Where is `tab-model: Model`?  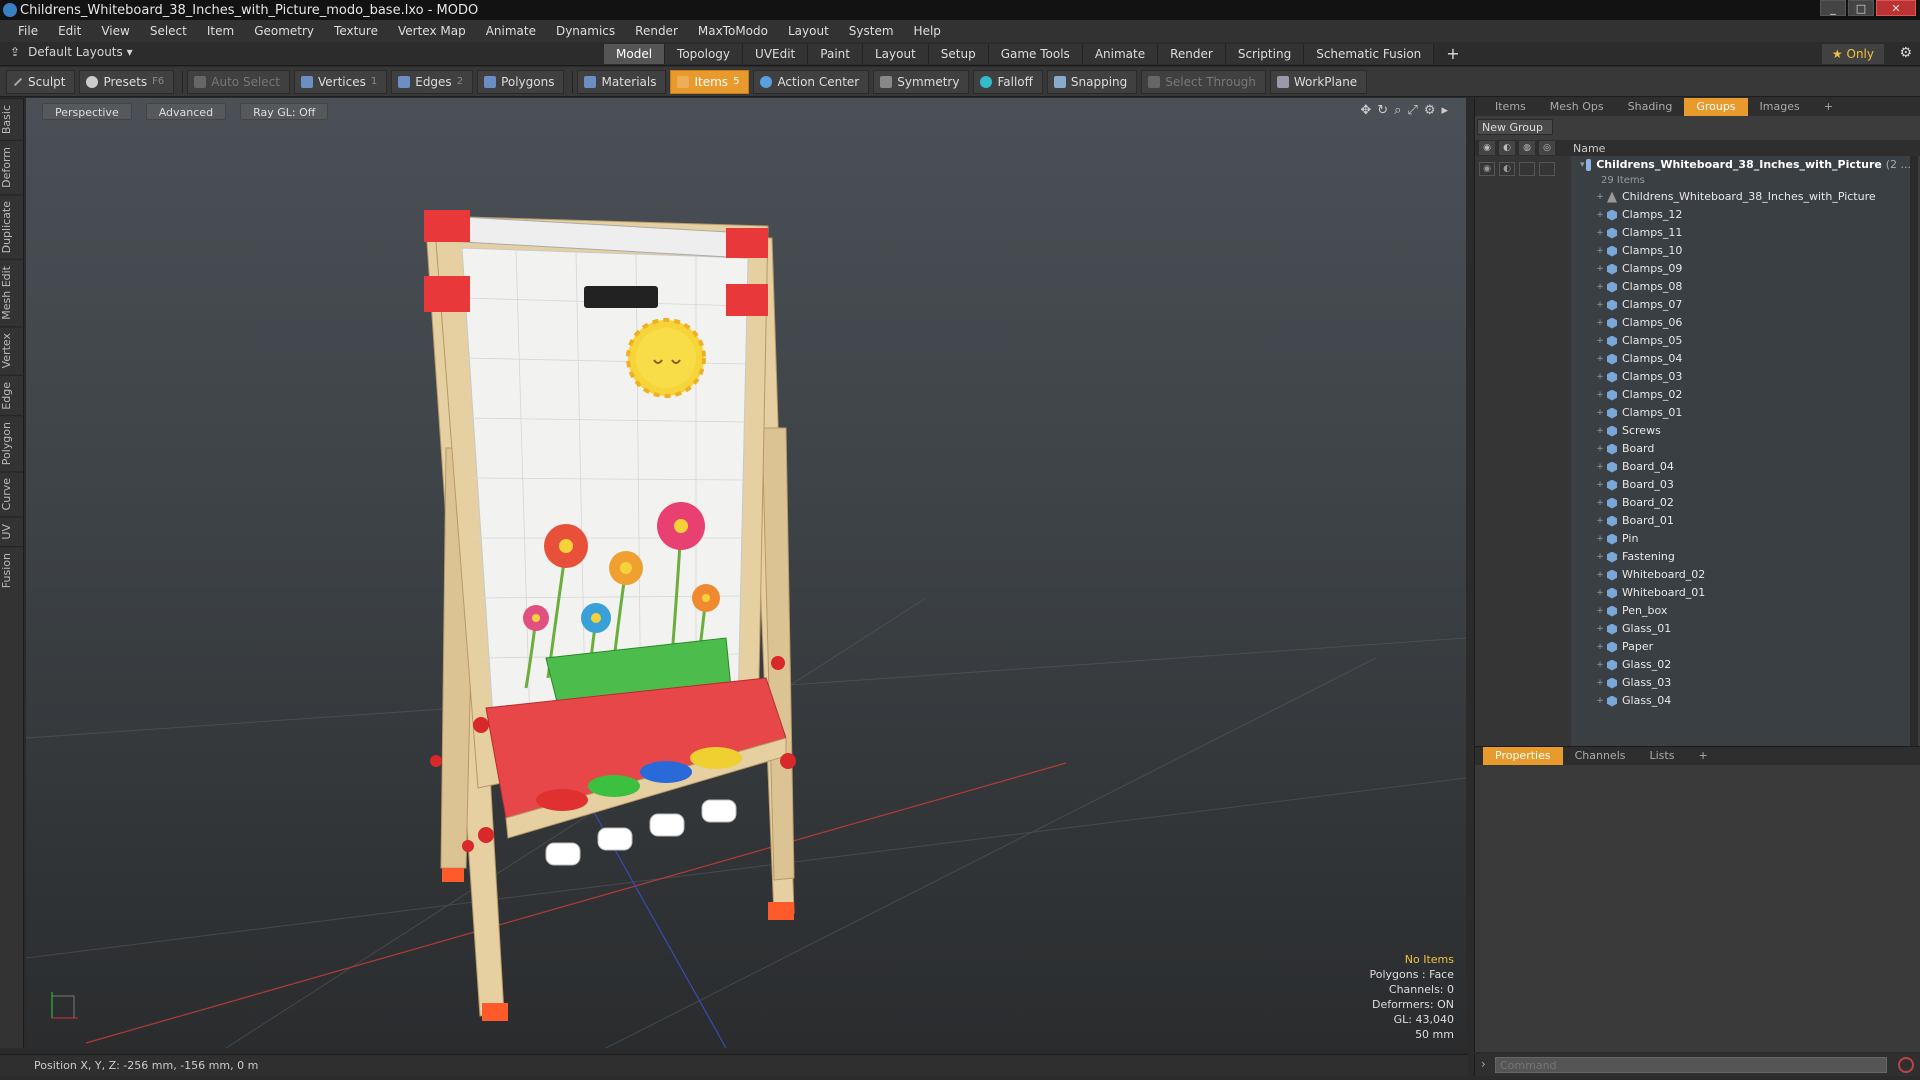 tab-model: Model is located at coordinates (635, 54).